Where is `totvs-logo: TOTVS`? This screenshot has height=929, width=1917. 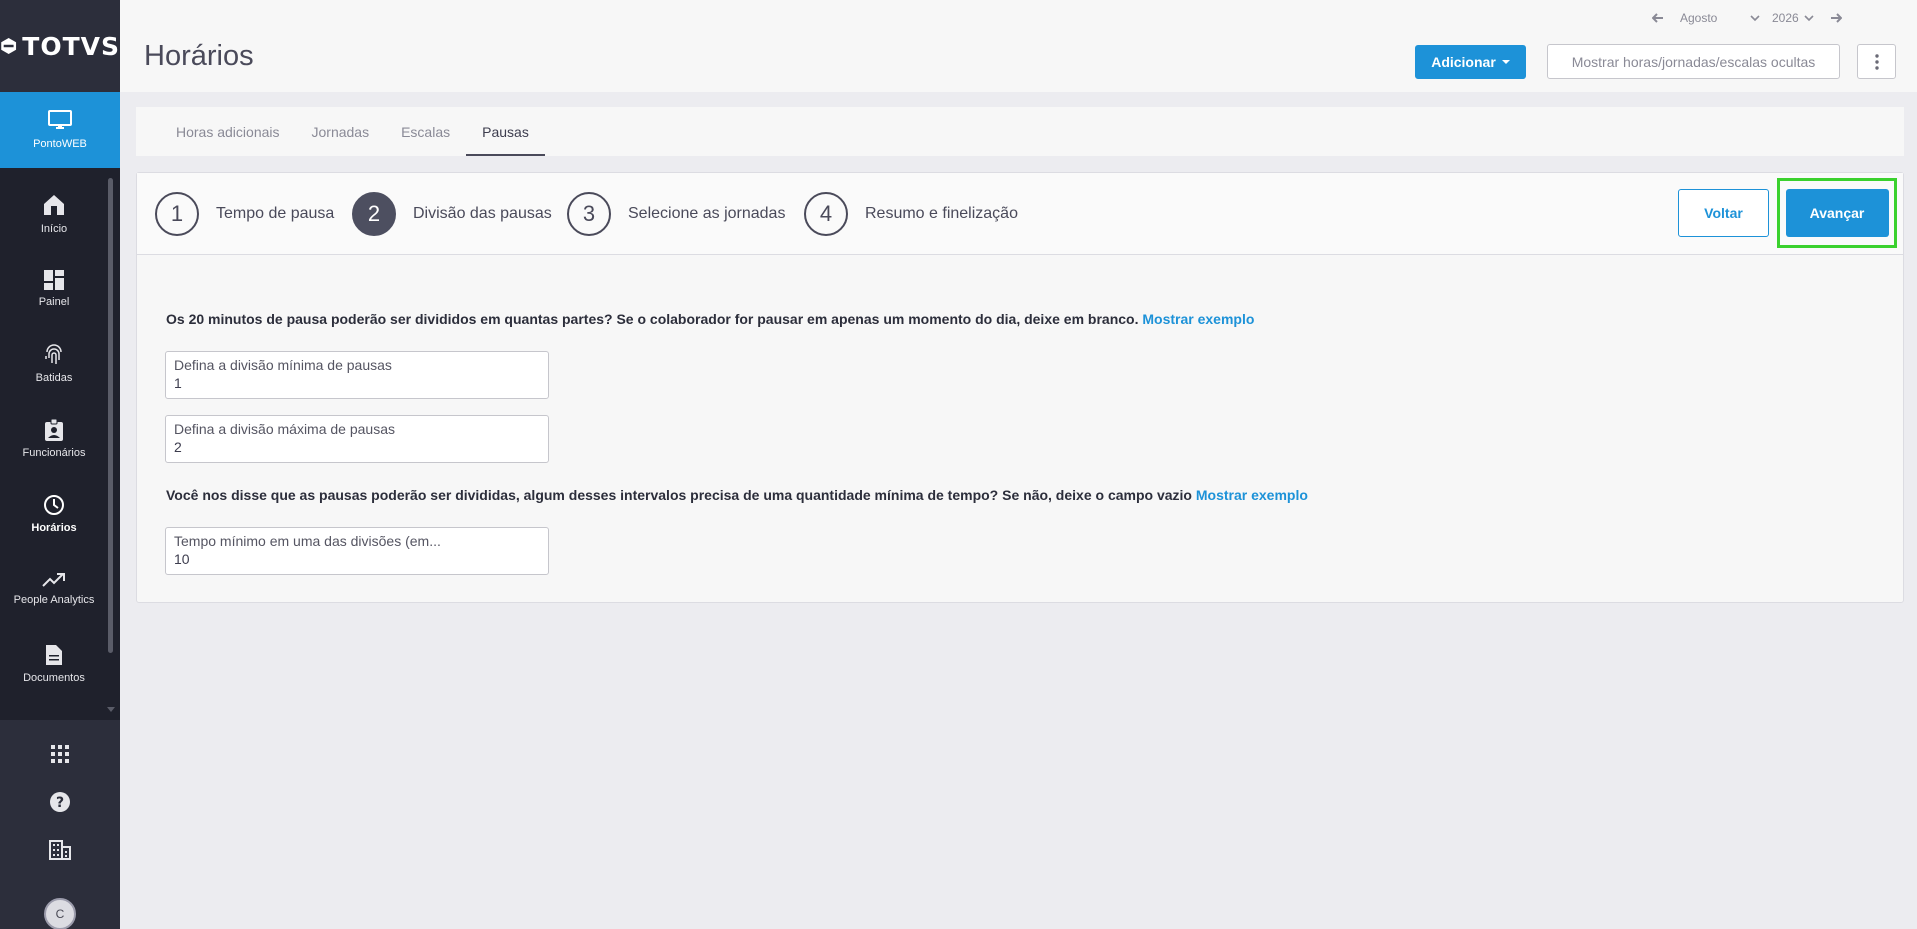
totvs-logo: TOTVS is located at coordinates (60, 46).